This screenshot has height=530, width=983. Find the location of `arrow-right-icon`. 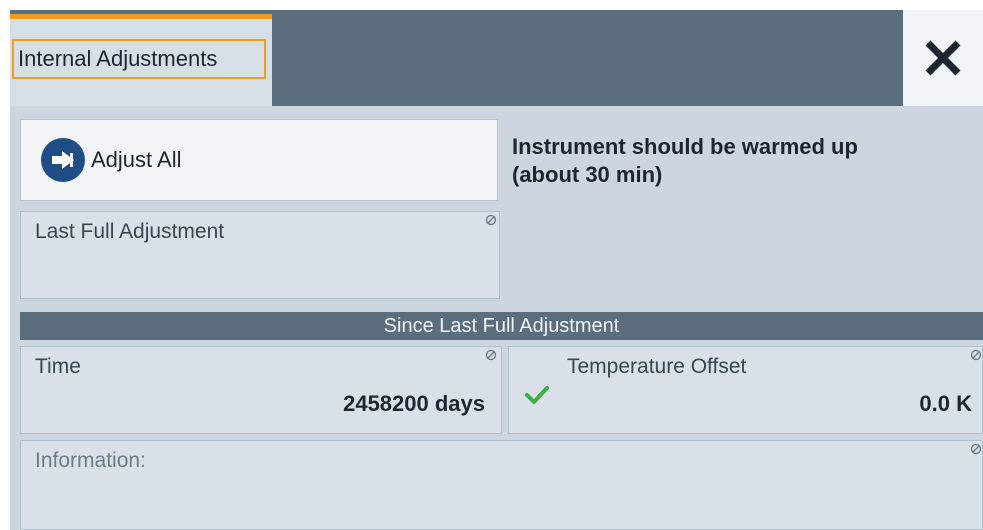

arrow-right-icon is located at coordinates (63, 160).